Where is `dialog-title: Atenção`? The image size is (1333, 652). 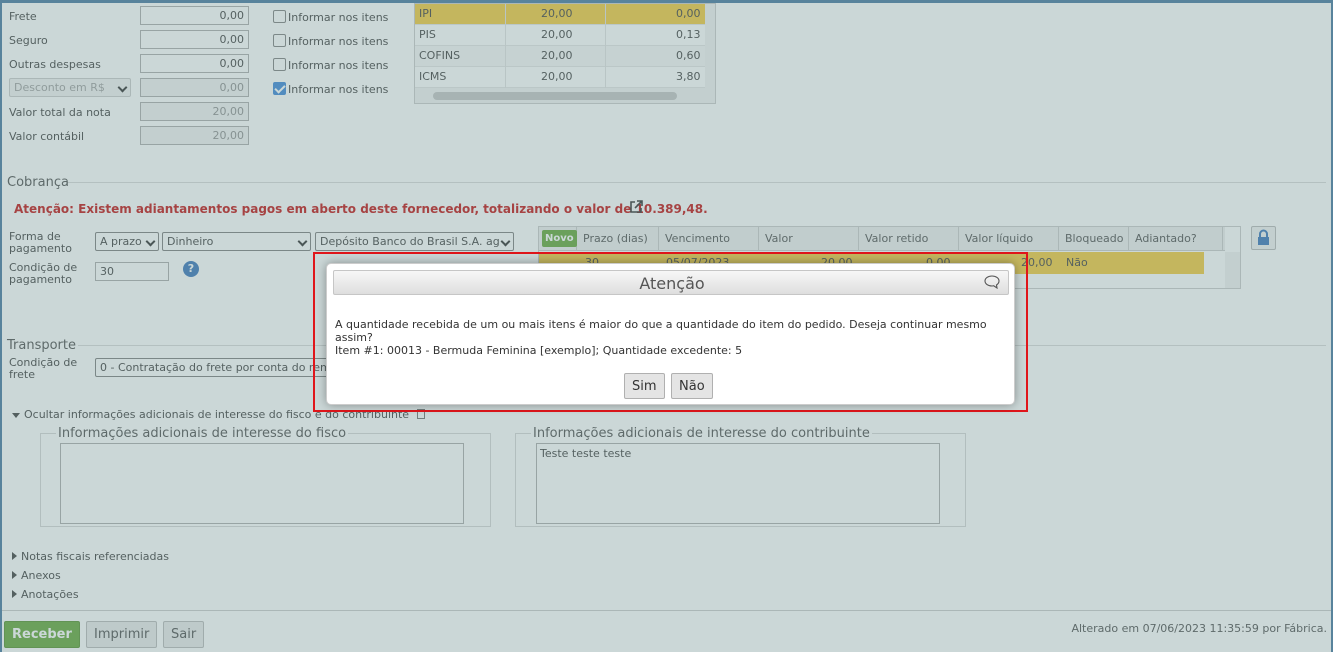 dialog-title: Atenção is located at coordinates (672, 283).